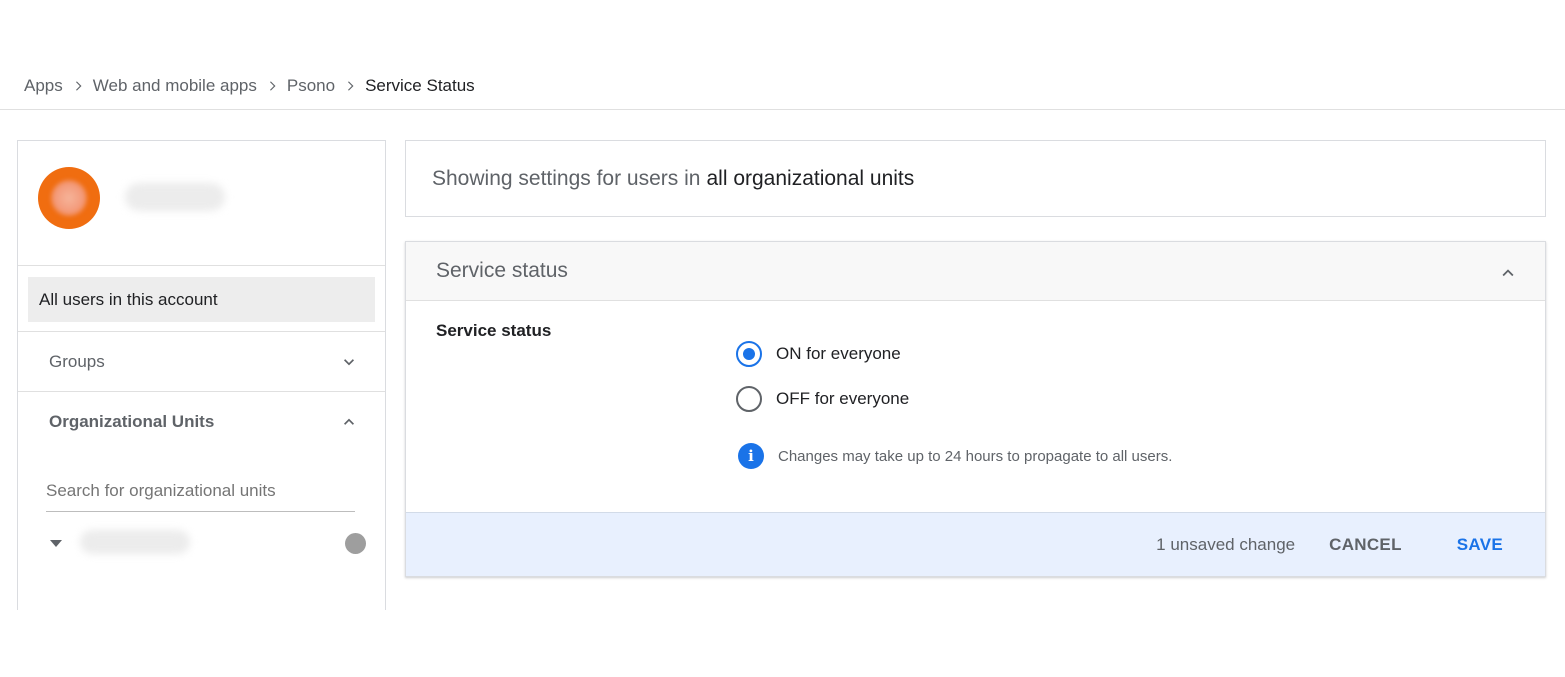 This screenshot has height=677, width=1565. Describe the element at coordinates (349, 362) in the screenshot. I see `chevron-down-icon` at that location.